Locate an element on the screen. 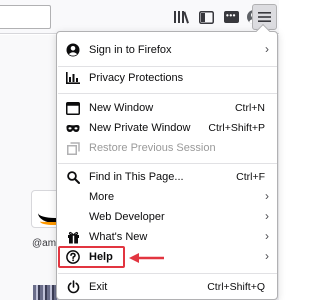 This screenshot has height=300, width=320. chart-icon is located at coordinates (73, 78).